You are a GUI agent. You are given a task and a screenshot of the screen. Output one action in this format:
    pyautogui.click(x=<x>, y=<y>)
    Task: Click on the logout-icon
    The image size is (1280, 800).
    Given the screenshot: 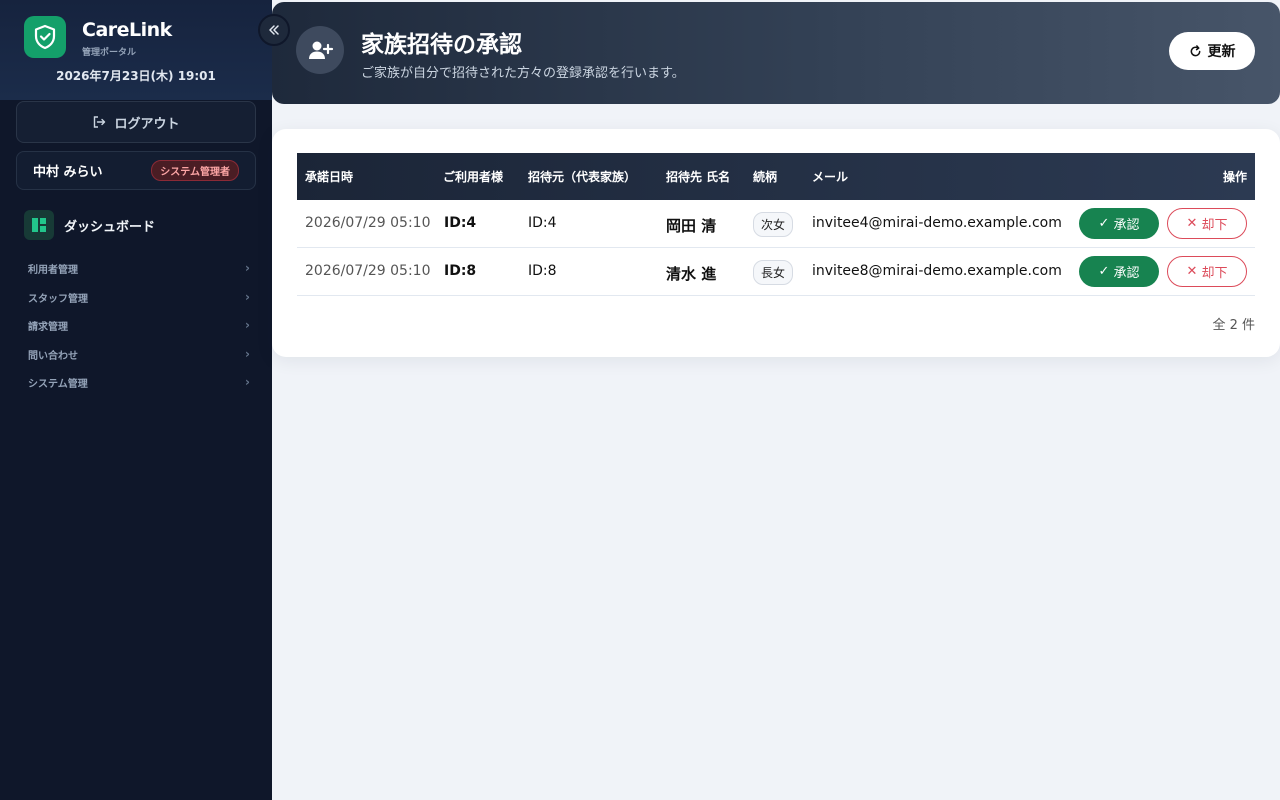 What is the action you would take?
    pyautogui.click(x=100, y=122)
    